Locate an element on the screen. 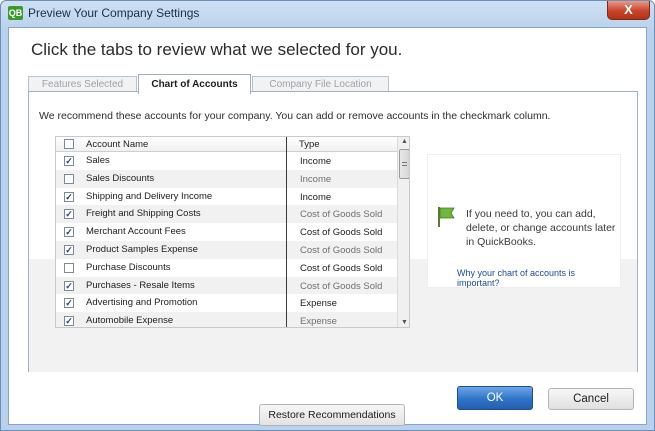  select-all-checkbox is located at coordinates (69, 144).